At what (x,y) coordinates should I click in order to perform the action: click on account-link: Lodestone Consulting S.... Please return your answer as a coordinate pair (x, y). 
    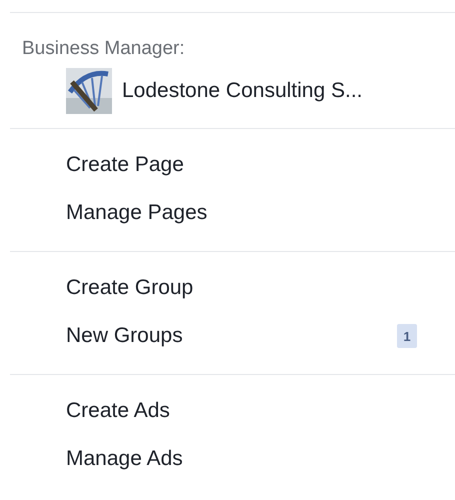
    Looking at the image, I should click on (242, 91).